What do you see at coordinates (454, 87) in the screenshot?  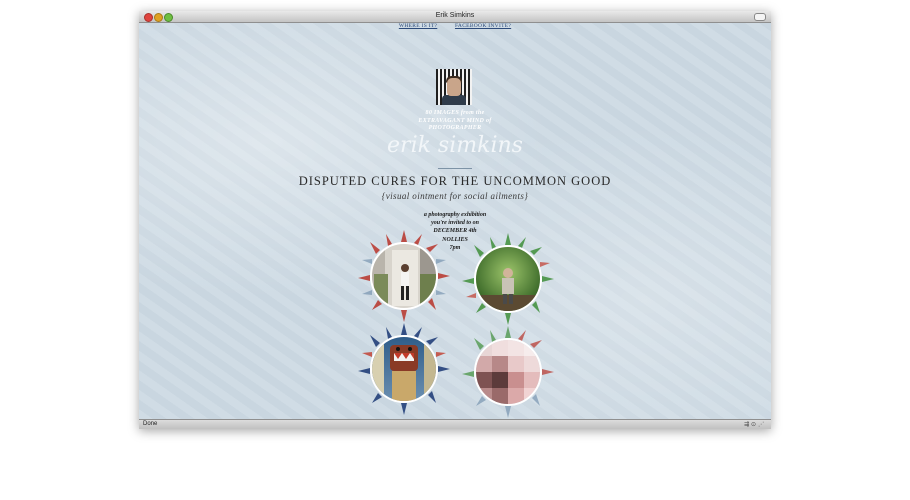 I see `logo-photo` at bounding box center [454, 87].